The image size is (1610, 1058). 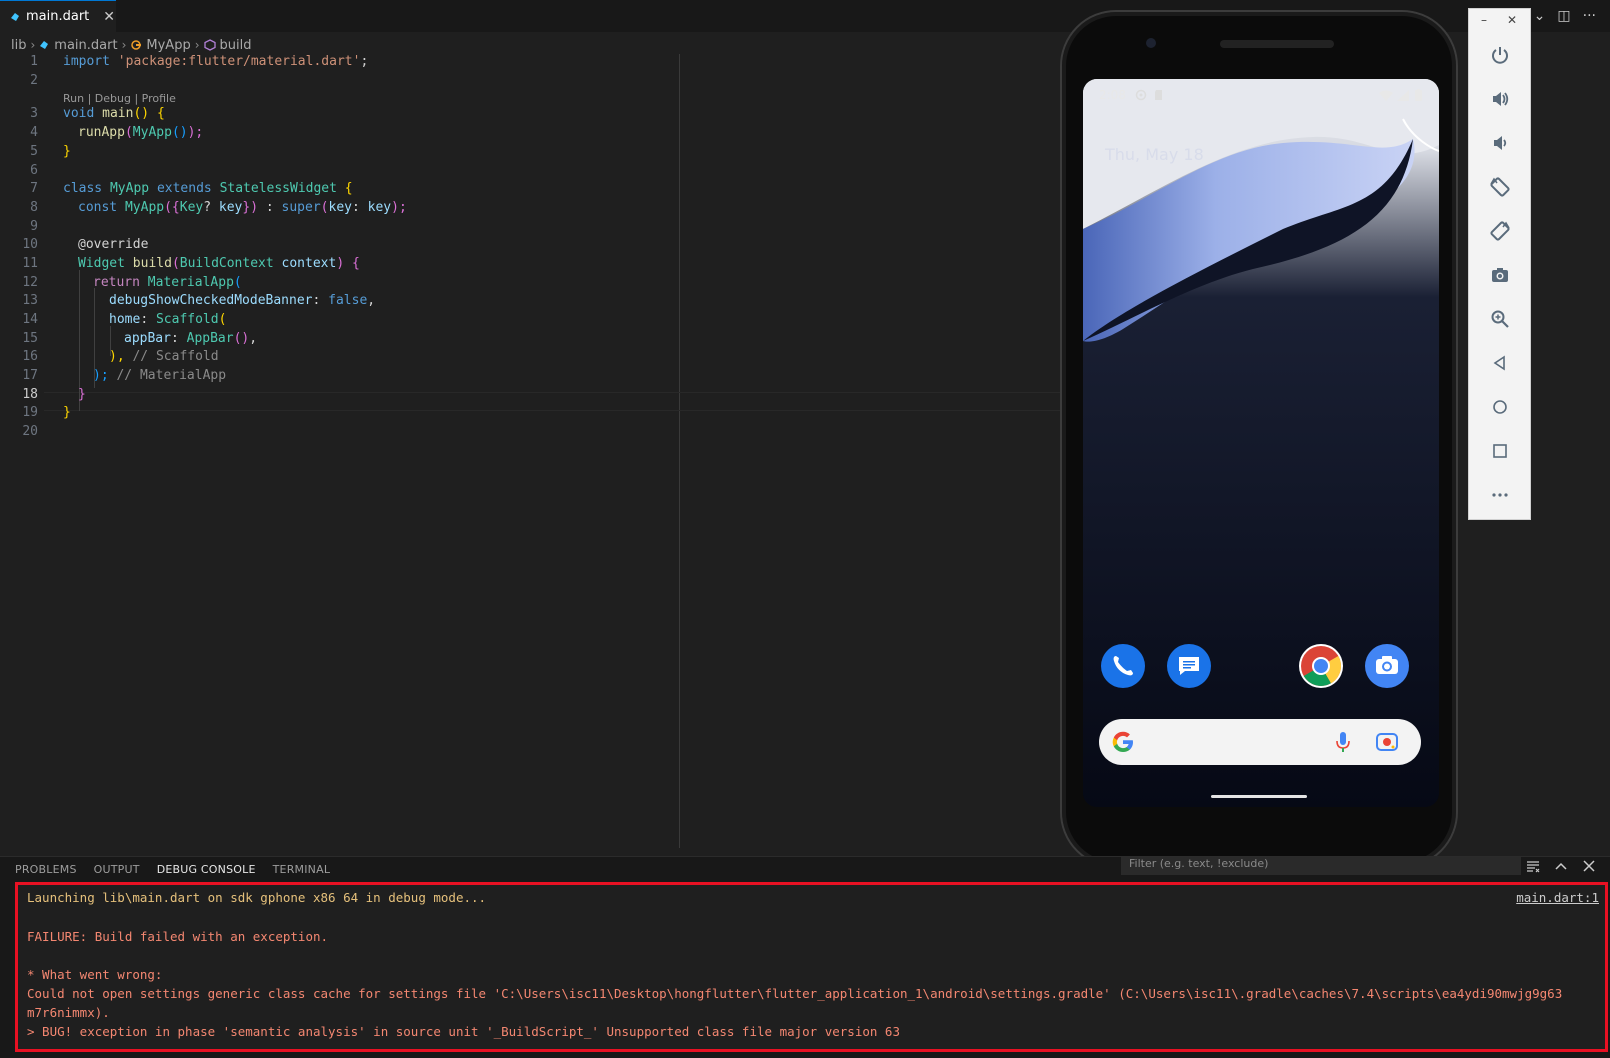 What do you see at coordinates (34, 151) in the screenshot?
I see `line-number: 5` at bounding box center [34, 151].